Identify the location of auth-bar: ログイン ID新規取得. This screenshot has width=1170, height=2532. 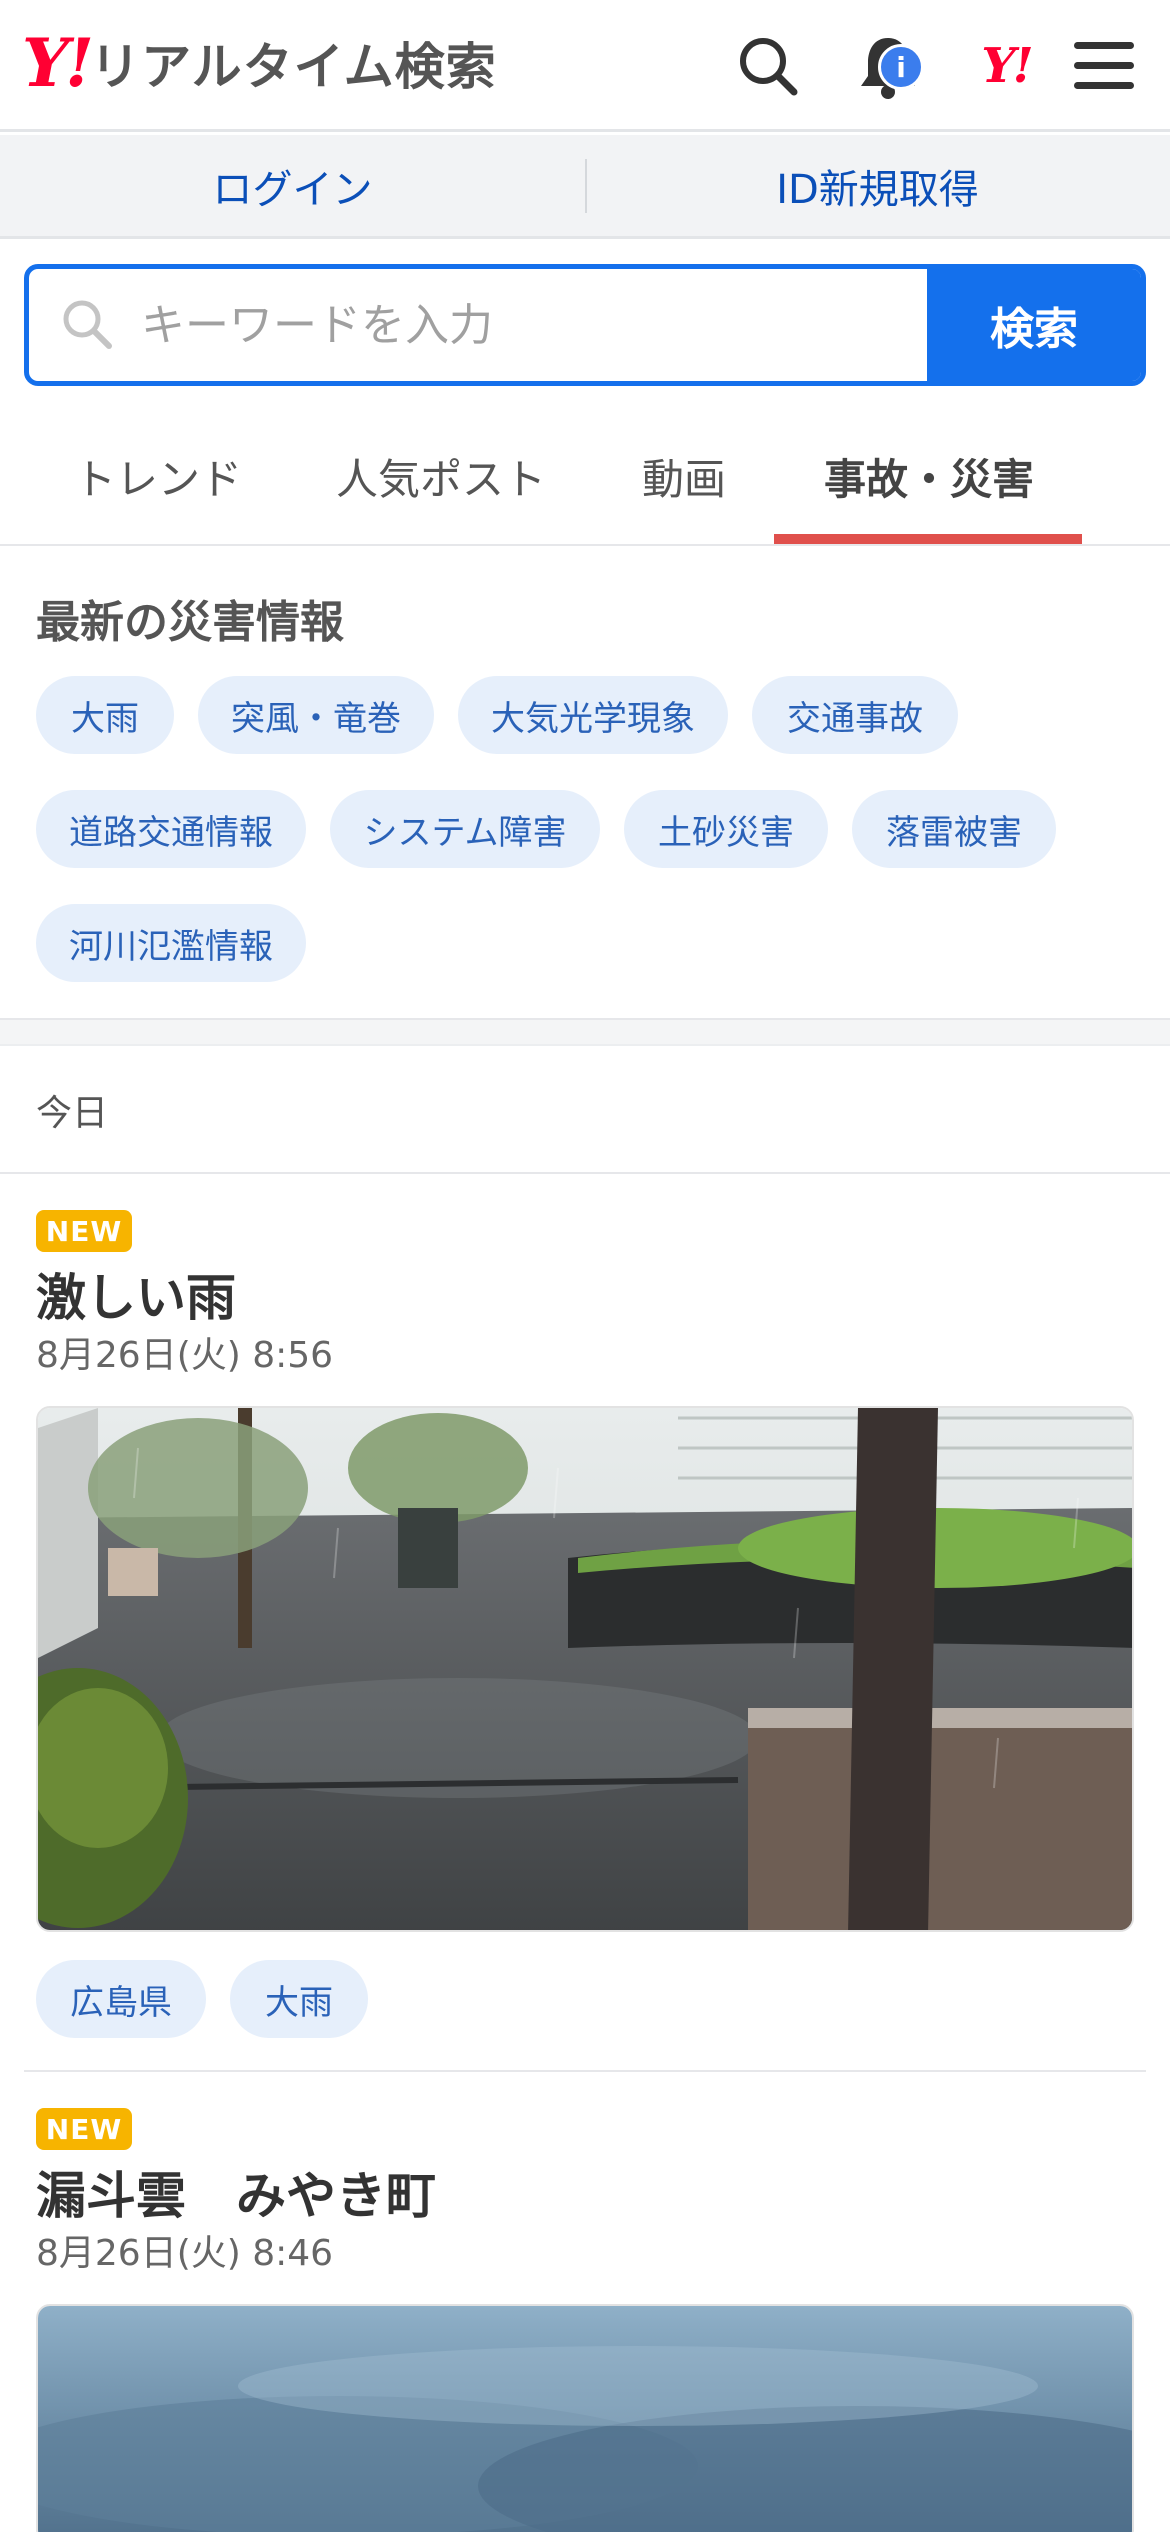
(585, 187).